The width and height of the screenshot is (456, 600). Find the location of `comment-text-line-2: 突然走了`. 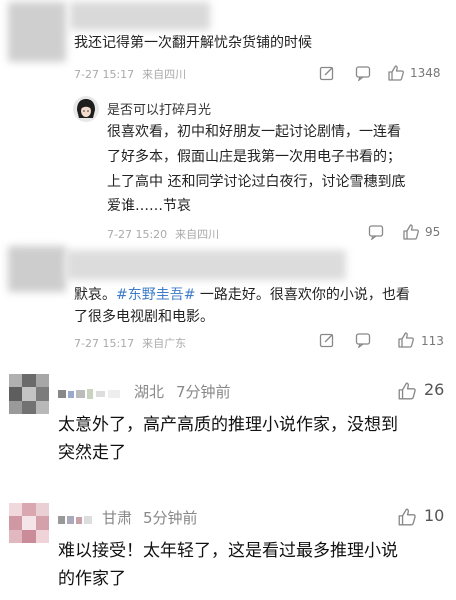

comment-text-line-2: 突然走了 is located at coordinates (92, 453).